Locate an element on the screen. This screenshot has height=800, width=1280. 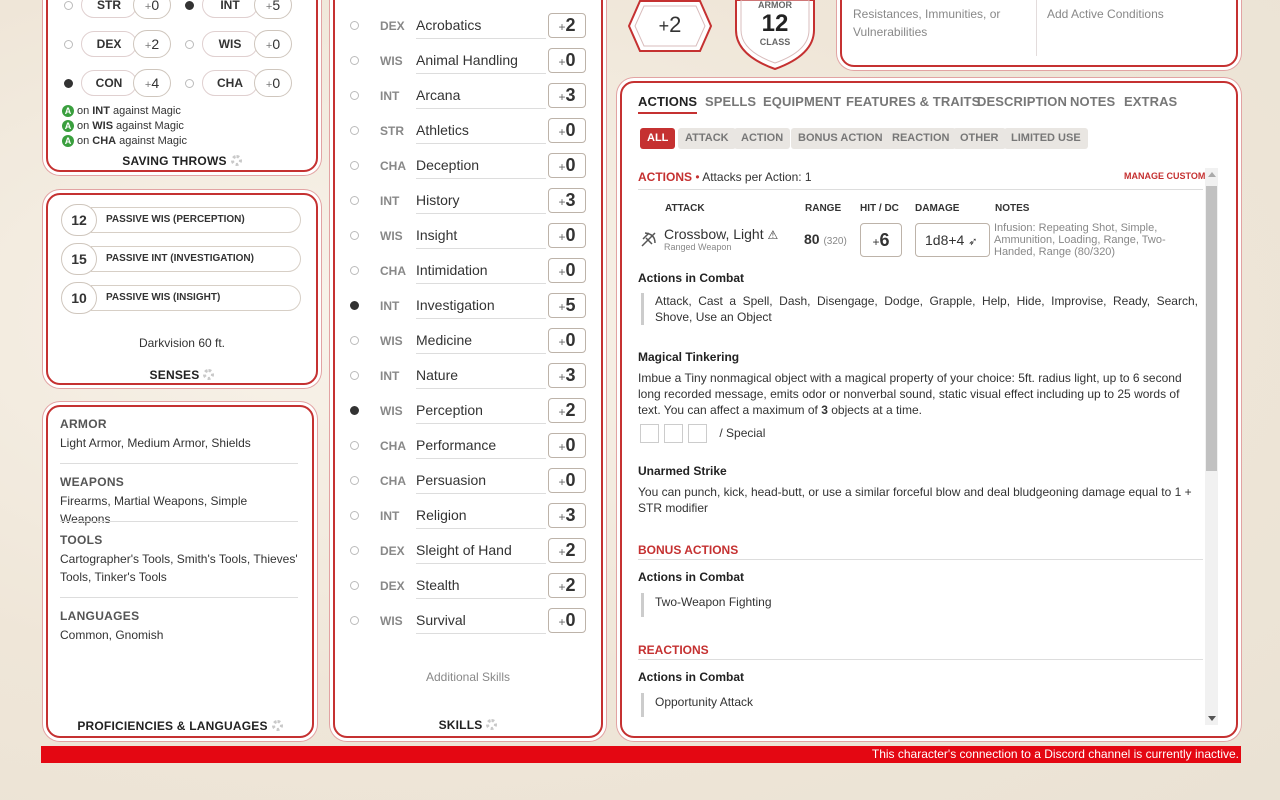
skill-row-insight: WIS Insight +0 is located at coordinates (467, 235).